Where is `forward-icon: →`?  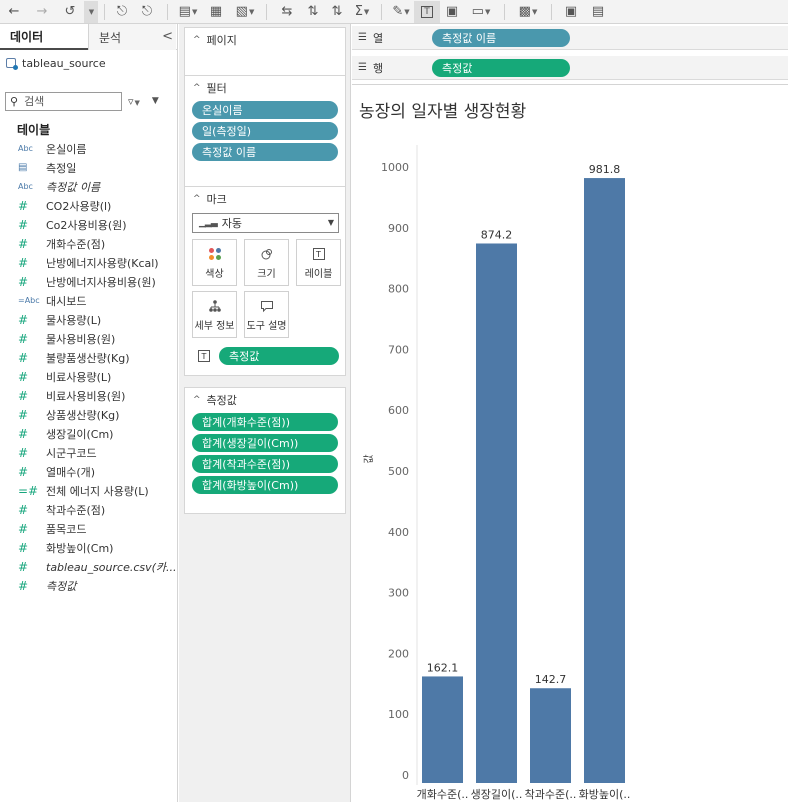
forward-icon: → is located at coordinates (42, 12).